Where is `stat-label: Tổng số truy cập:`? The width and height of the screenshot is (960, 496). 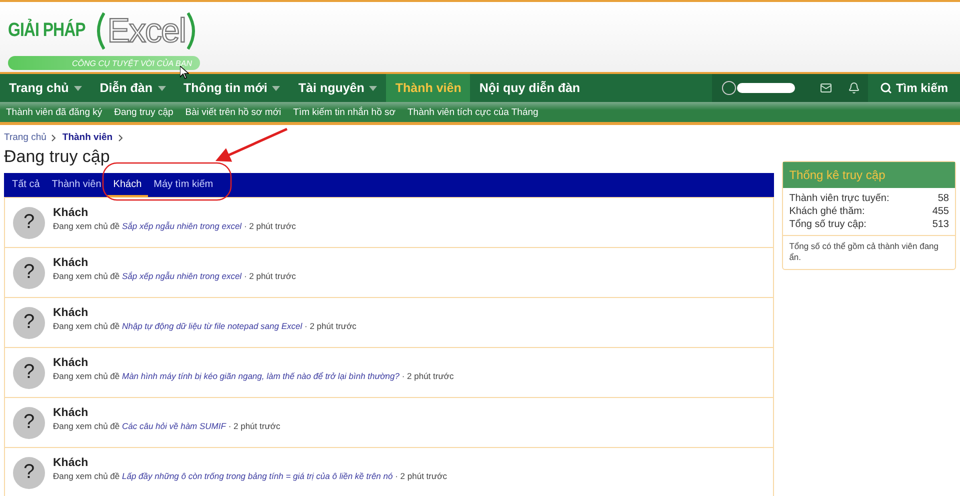
stat-label: Tổng số truy cập: is located at coordinates (827, 224).